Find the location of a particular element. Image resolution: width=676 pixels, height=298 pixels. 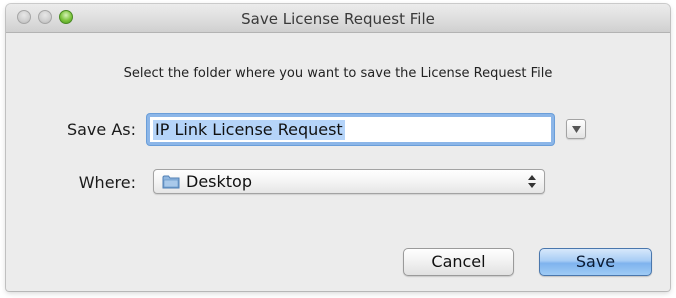

chevron-down-icon is located at coordinates (576, 129).